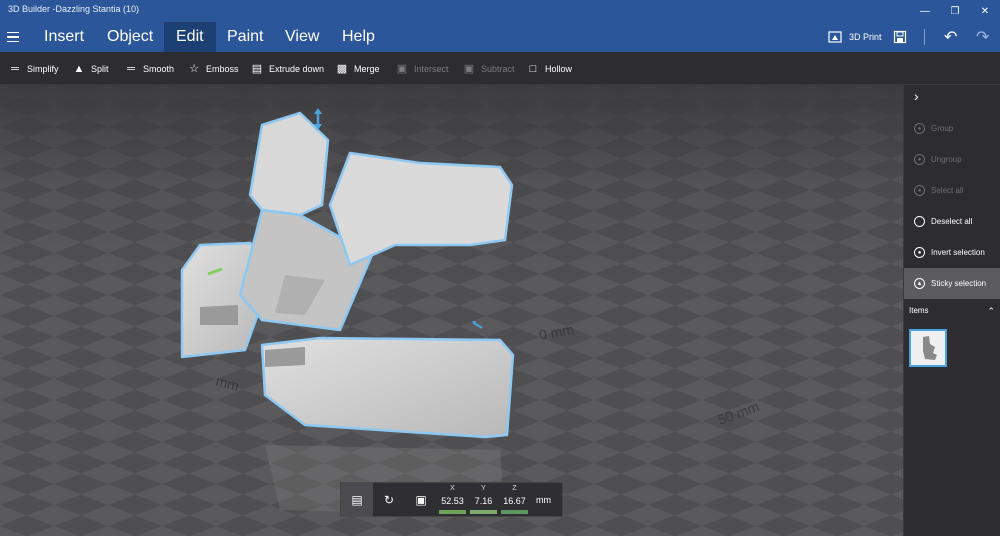  What do you see at coordinates (245, 37) in the screenshot?
I see `menu-paint: Paint` at bounding box center [245, 37].